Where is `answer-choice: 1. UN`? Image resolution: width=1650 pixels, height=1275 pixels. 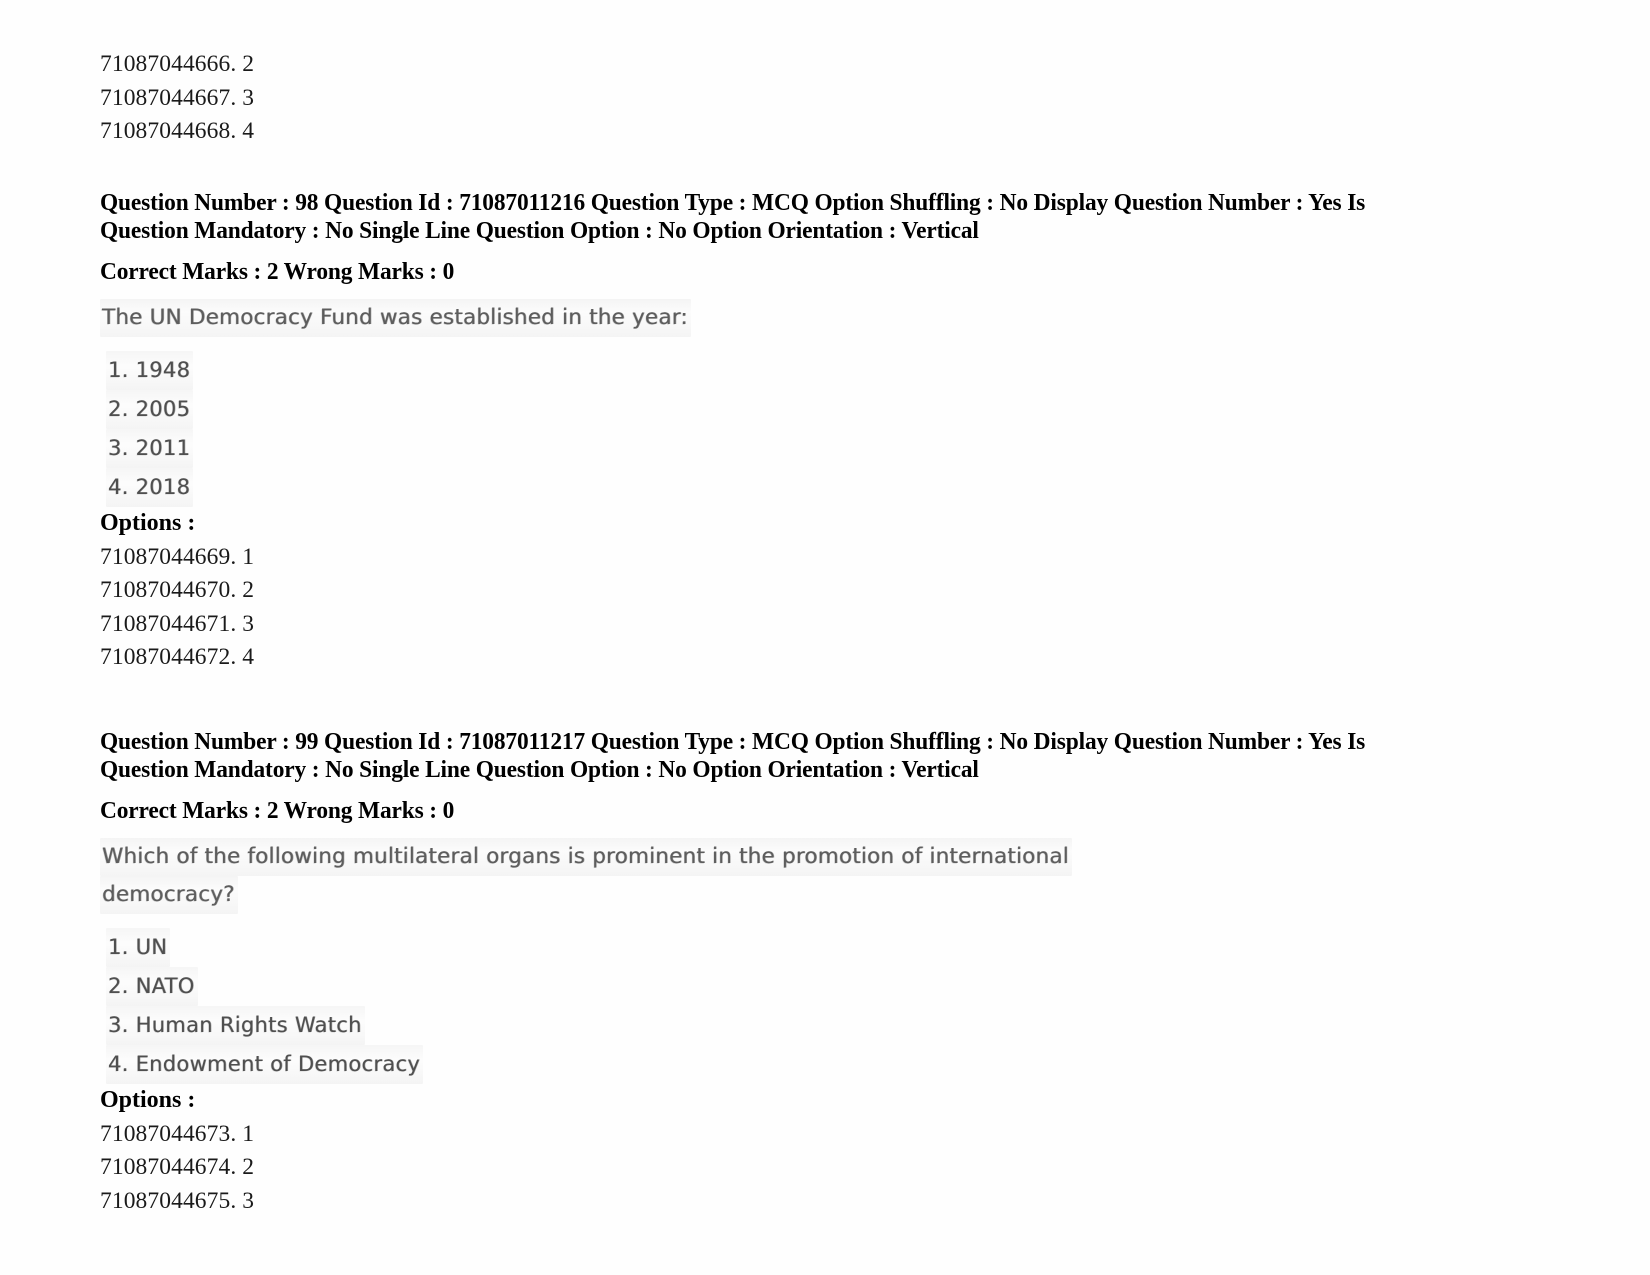
answer-choice: 1. UN is located at coordinates (768, 947).